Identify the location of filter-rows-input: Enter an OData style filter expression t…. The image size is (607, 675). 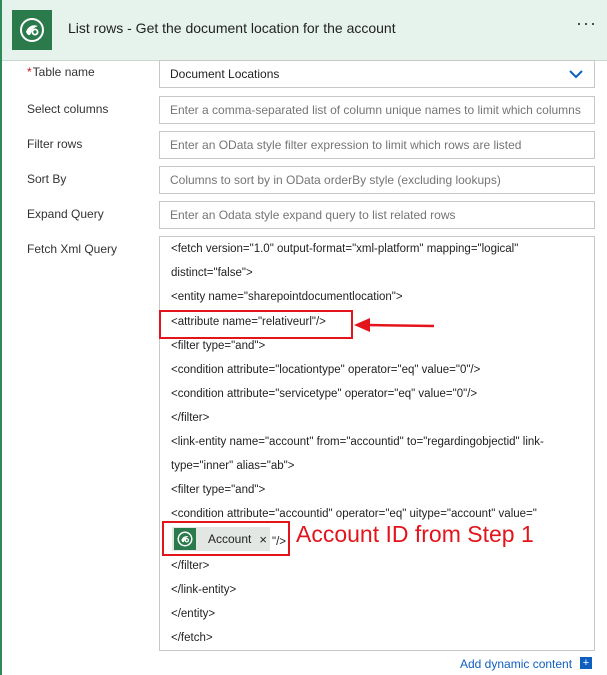
(377, 145).